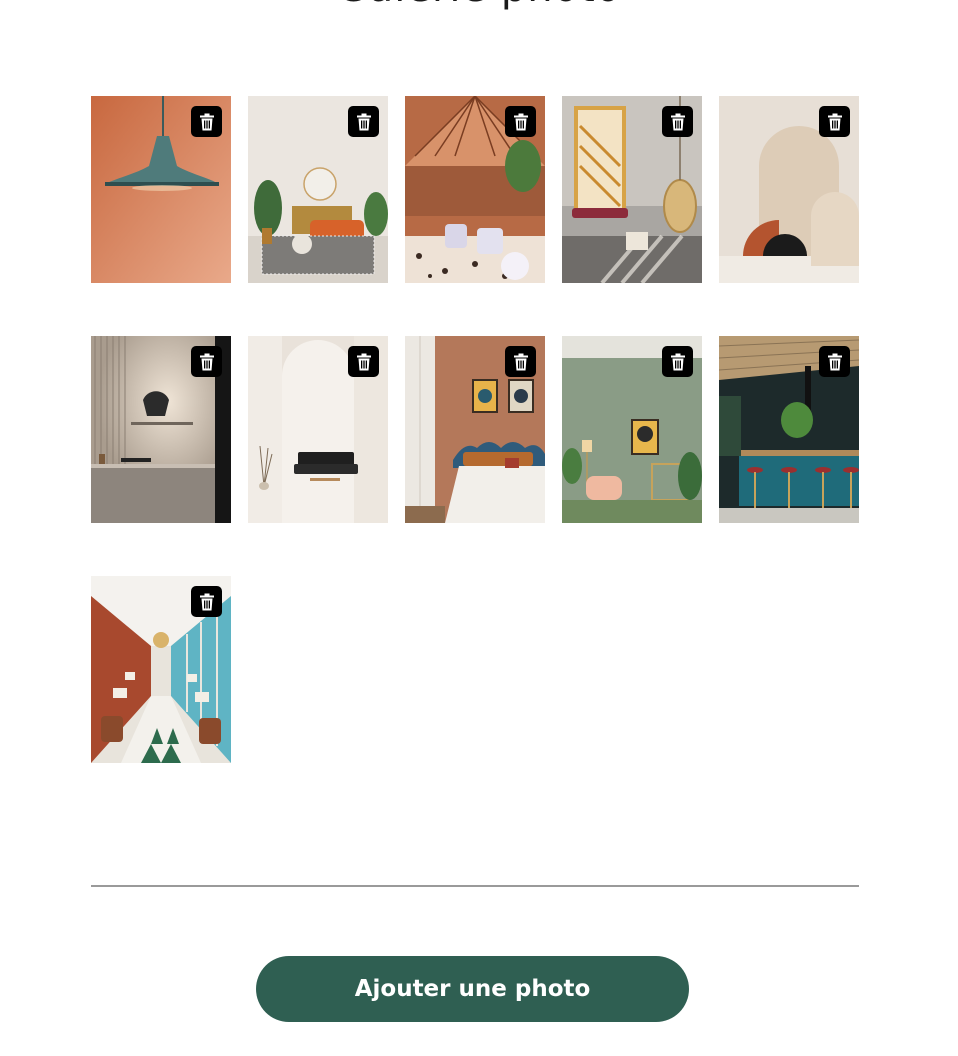 This screenshot has width=958, height=1056. I want to click on page-title: Galerie photo, so click(479, 4).